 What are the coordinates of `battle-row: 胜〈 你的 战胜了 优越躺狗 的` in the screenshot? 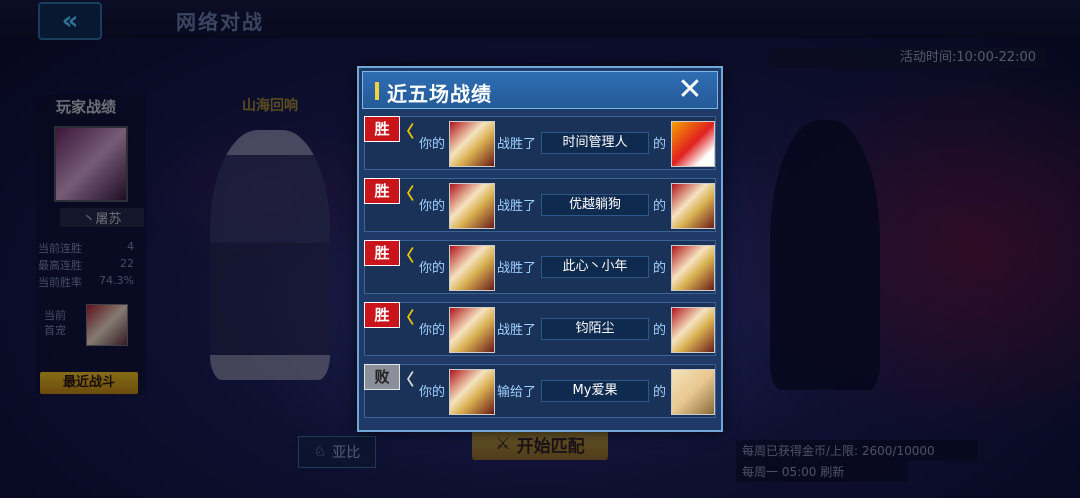 It's located at (540, 205).